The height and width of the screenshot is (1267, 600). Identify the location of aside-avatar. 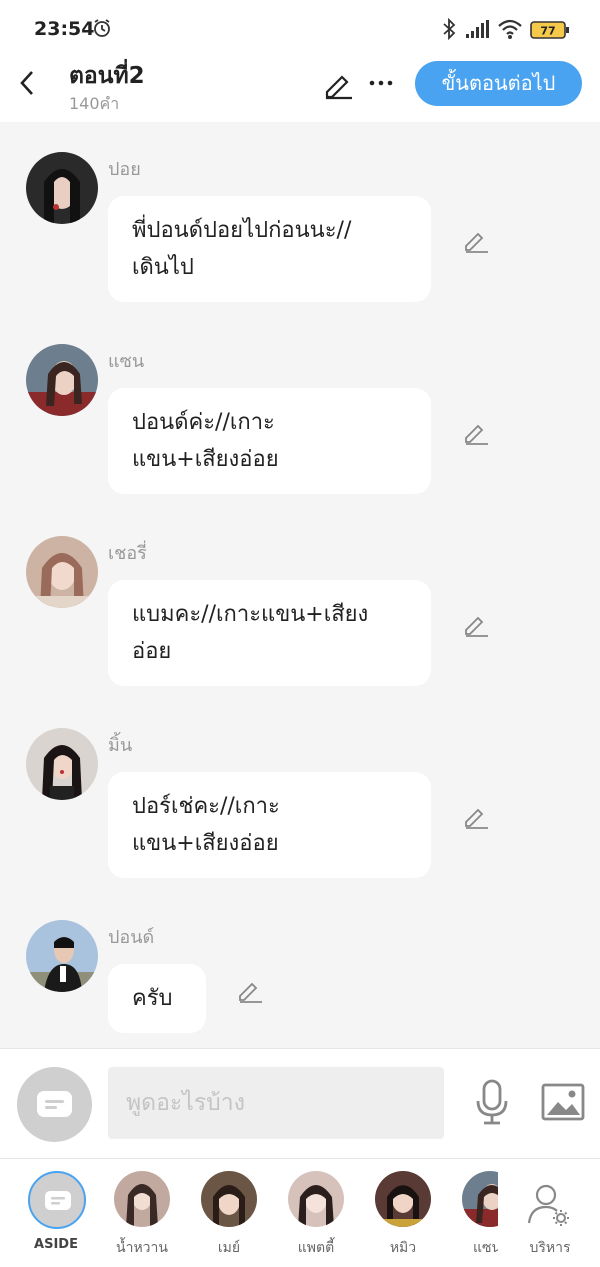
(57, 1200).